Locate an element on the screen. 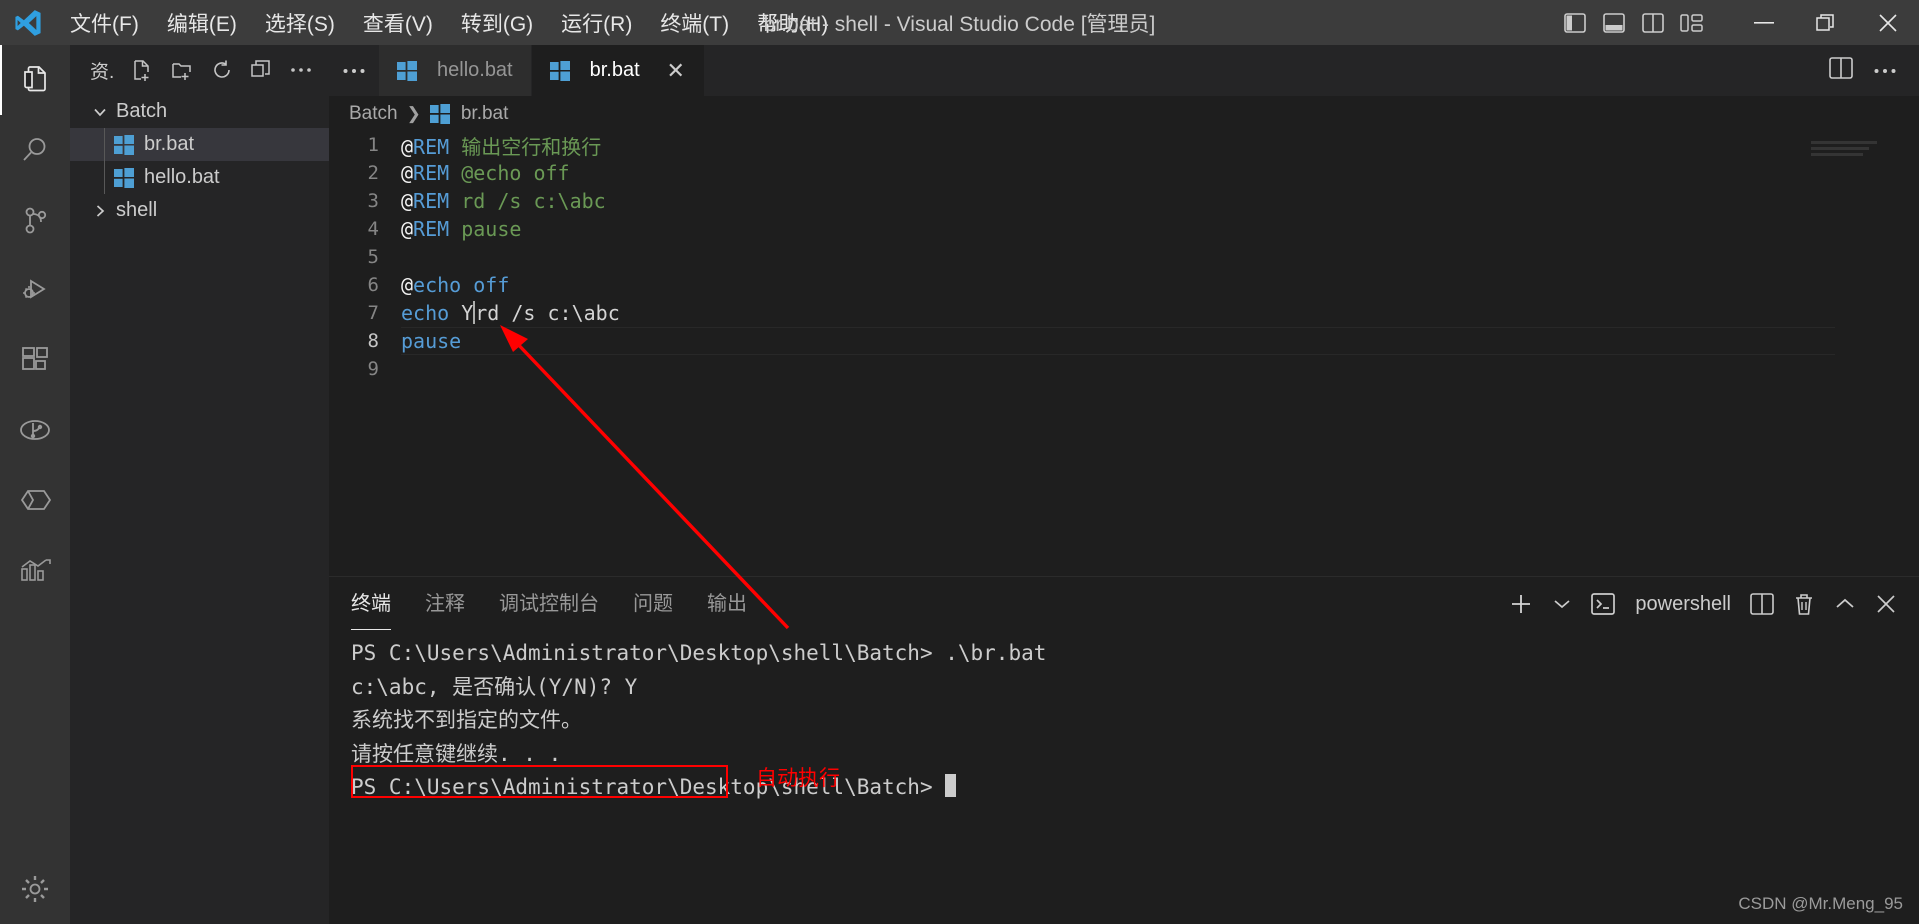 The height and width of the screenshot is (924, 1919). terminal-line: 系统找不到指定的文件。 is located at coordinates (466, 720).